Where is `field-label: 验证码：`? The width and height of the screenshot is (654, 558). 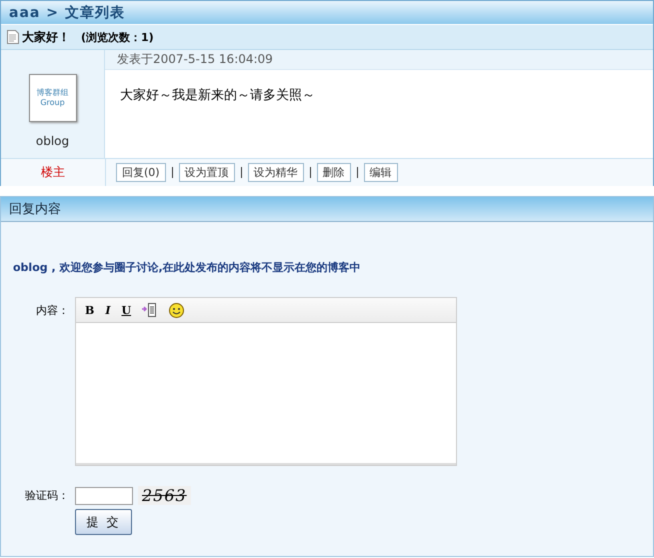 field-label: 验证码： is located at coordinates (47, 495).